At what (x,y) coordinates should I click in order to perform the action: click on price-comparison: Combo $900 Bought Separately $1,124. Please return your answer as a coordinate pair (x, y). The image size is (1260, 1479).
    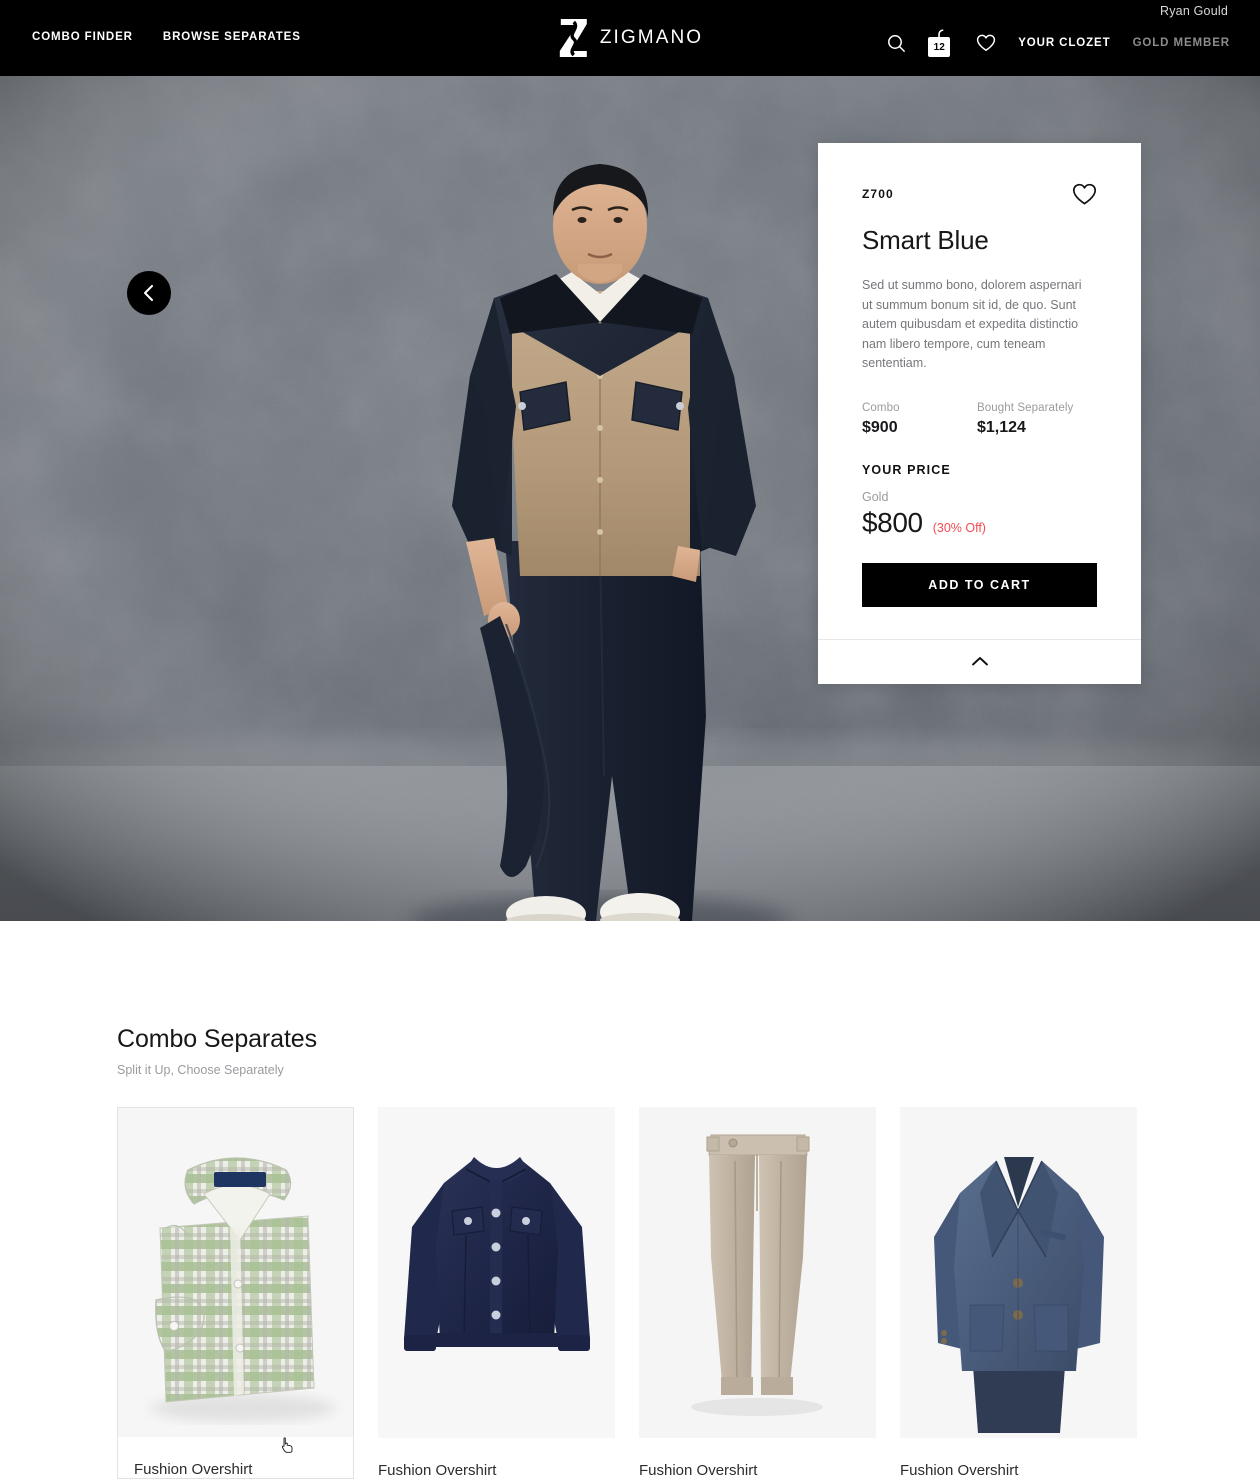
    Looking at the image, I should click on (979, 419).